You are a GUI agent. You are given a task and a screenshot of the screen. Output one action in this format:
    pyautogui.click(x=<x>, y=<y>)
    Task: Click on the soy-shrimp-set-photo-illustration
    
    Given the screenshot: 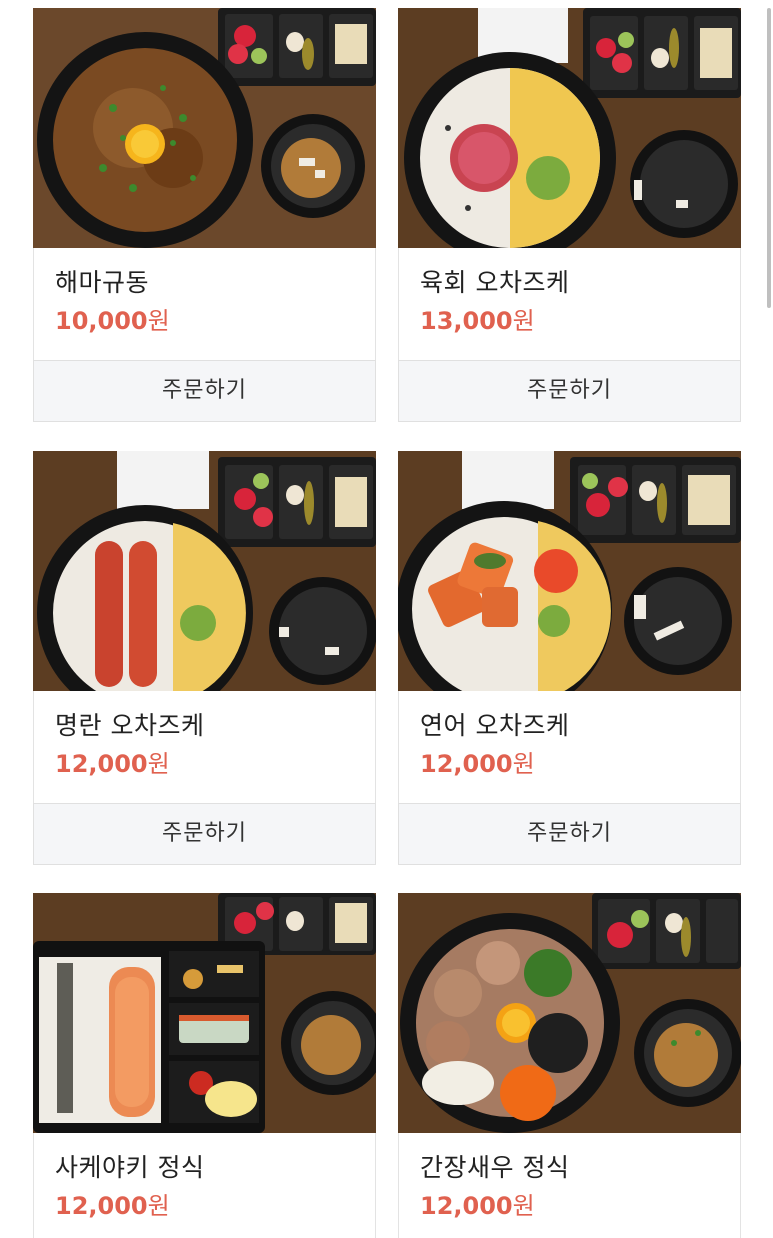 What is the action you would take?
    pyautogui.click(x=569, y=1013)
    